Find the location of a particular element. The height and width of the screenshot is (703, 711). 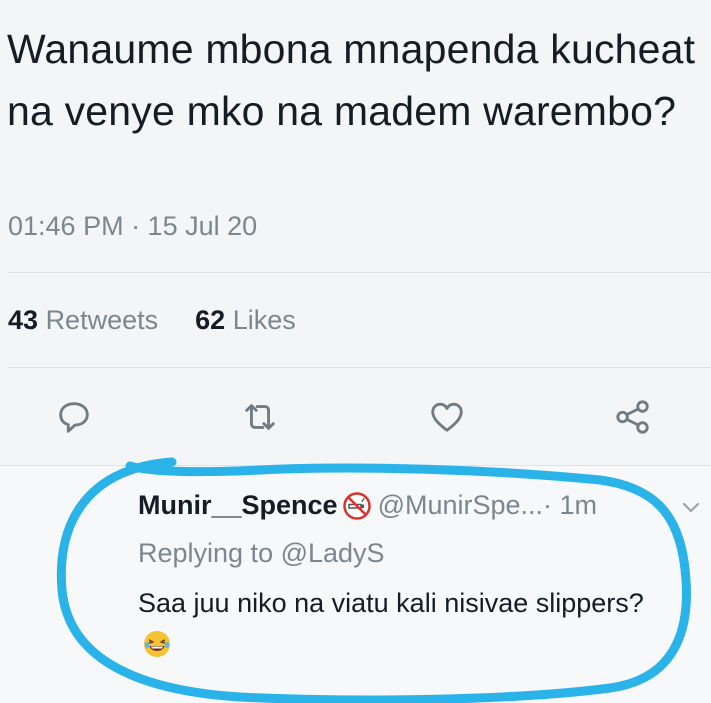

replying-to-prefix: Replying to is located at coordinates (209, 553).